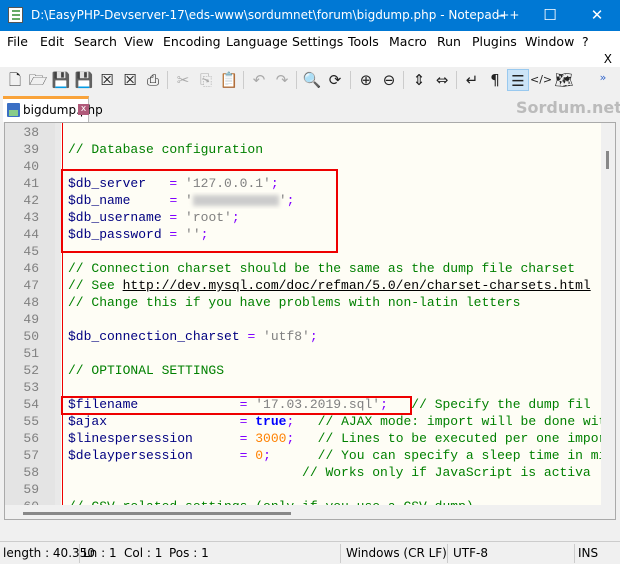 The height and width of the screenshot is (564, 620). I want to click on tab-bar: bigdump.php x Sordum.net, so click(310, 108).